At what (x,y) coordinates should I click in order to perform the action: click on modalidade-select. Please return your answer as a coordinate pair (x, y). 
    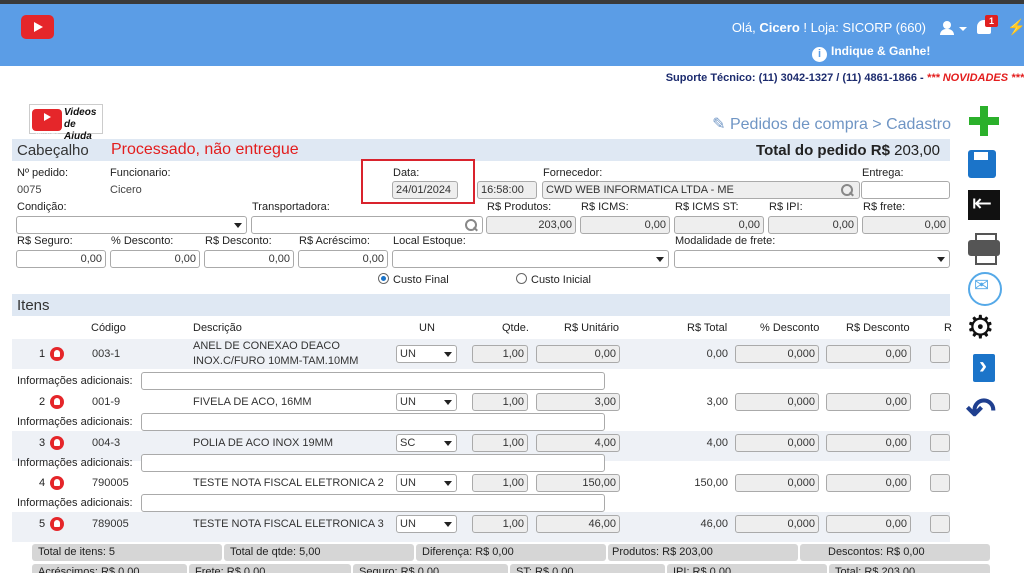
    Looking at the image, I should click on (812, 259).